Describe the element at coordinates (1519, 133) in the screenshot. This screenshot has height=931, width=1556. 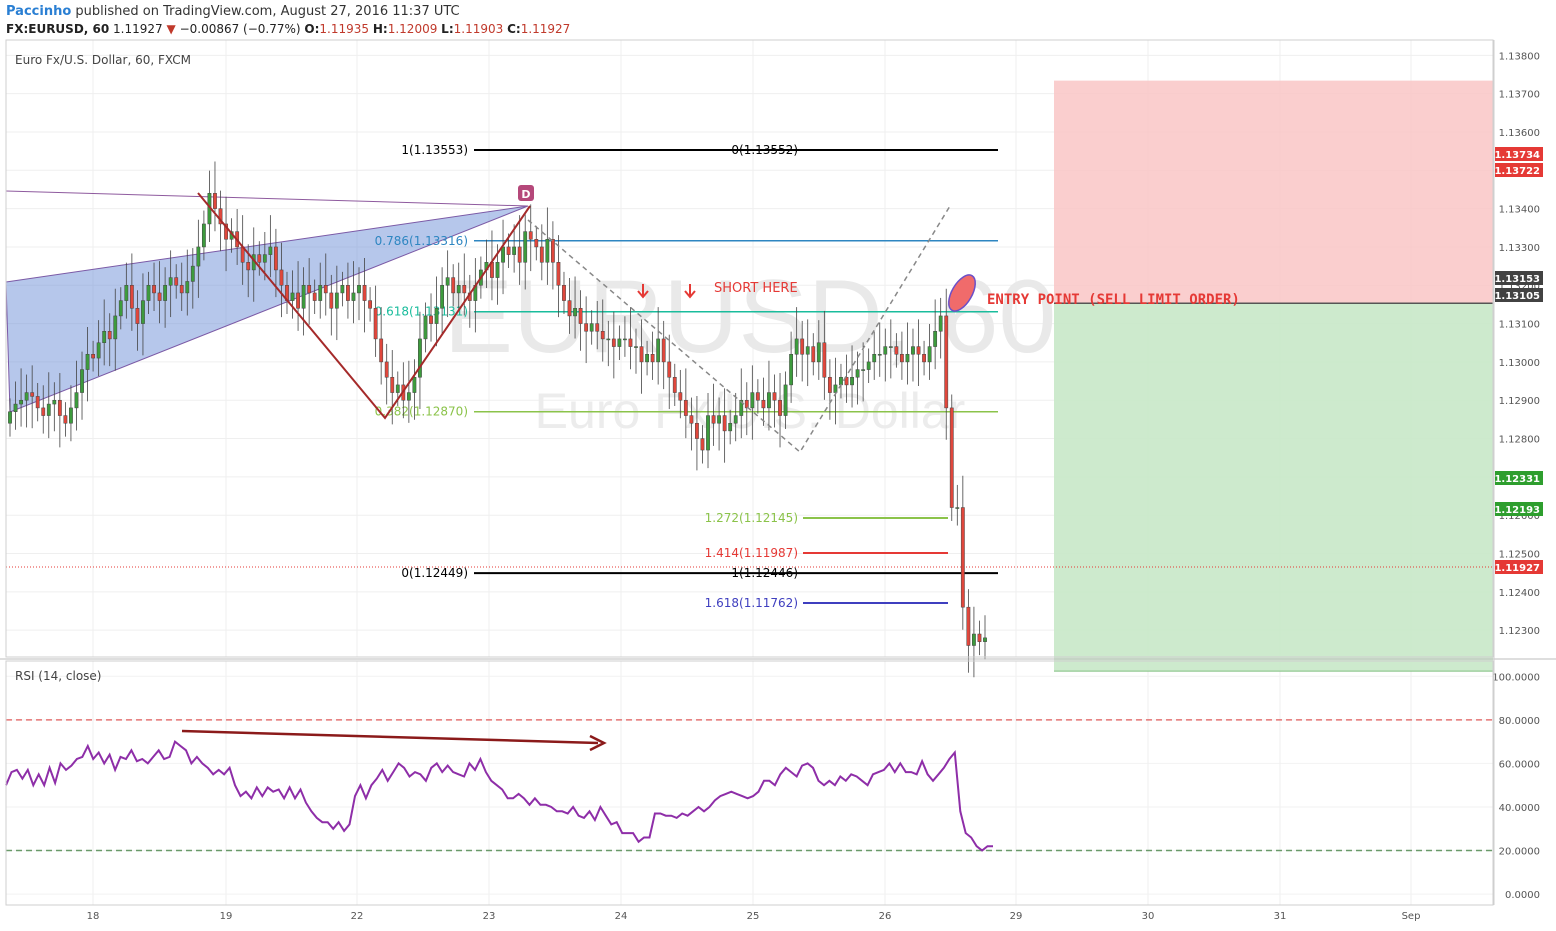
I see `y-tick-label: 1.13600` at that location.